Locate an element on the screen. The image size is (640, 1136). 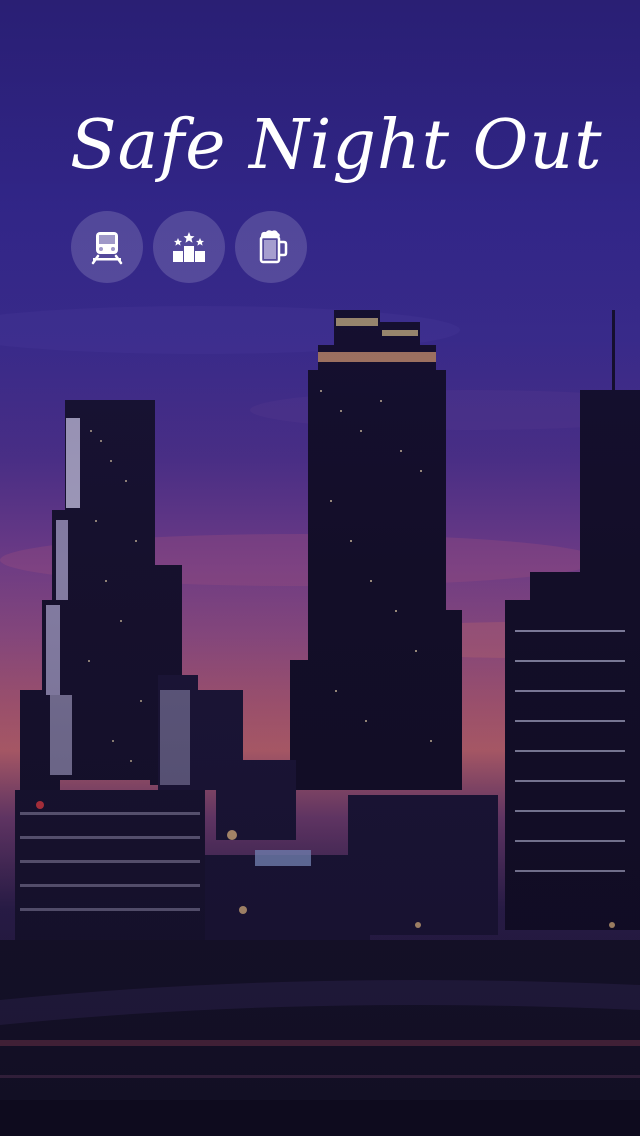
transit-button is located at coordinates (107, 247).